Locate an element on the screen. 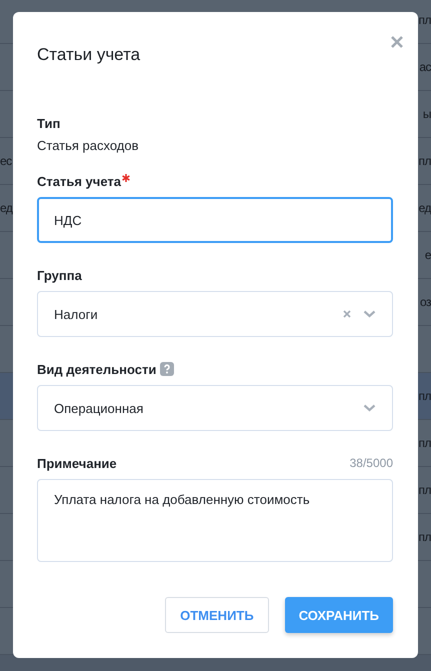 The width and height of the screenshot is (431, 671). table-cell: ас is located at coordinates (425, 67).